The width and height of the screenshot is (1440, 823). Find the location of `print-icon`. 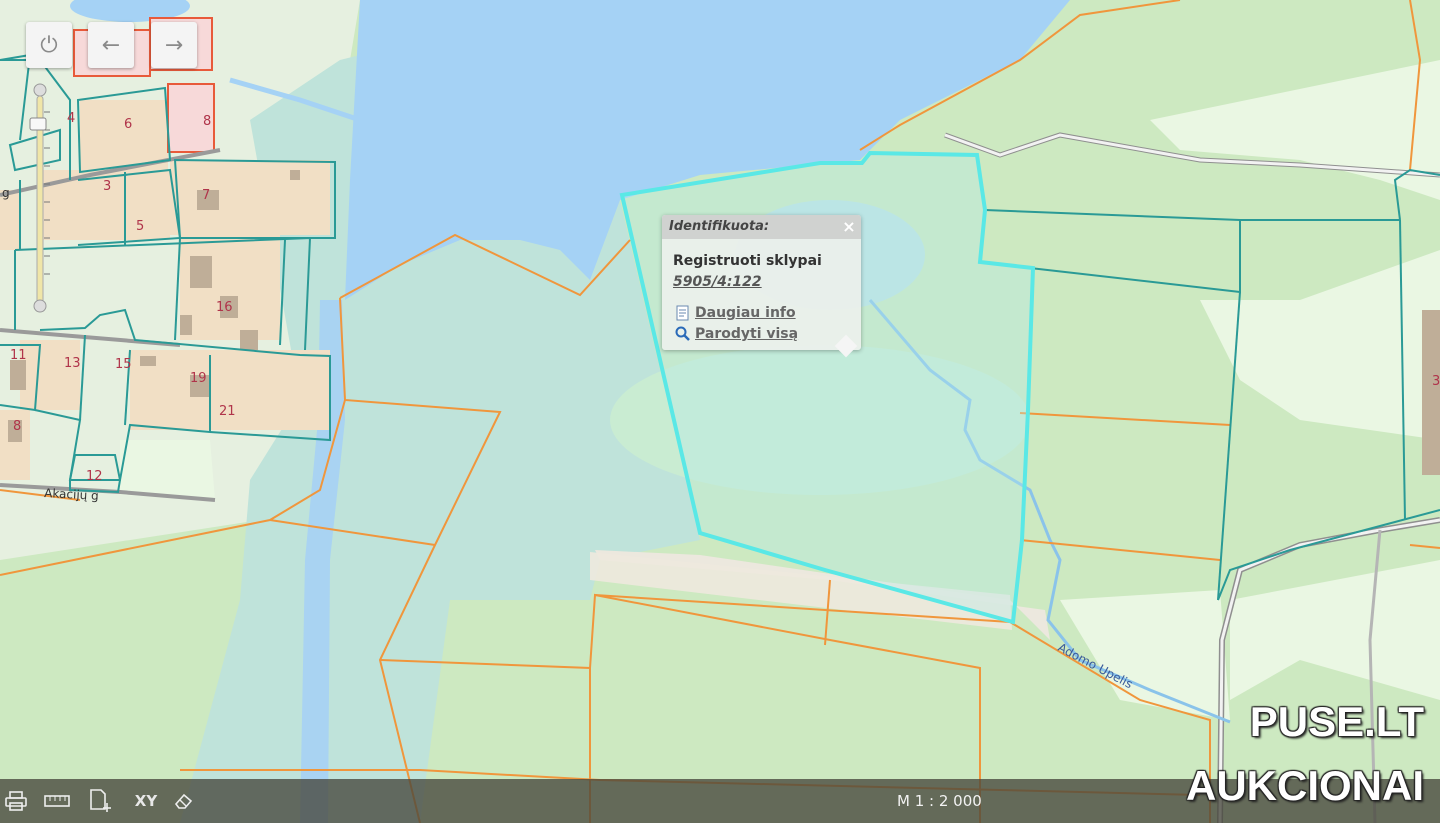

print-icon is located at coordinates (16, 801).